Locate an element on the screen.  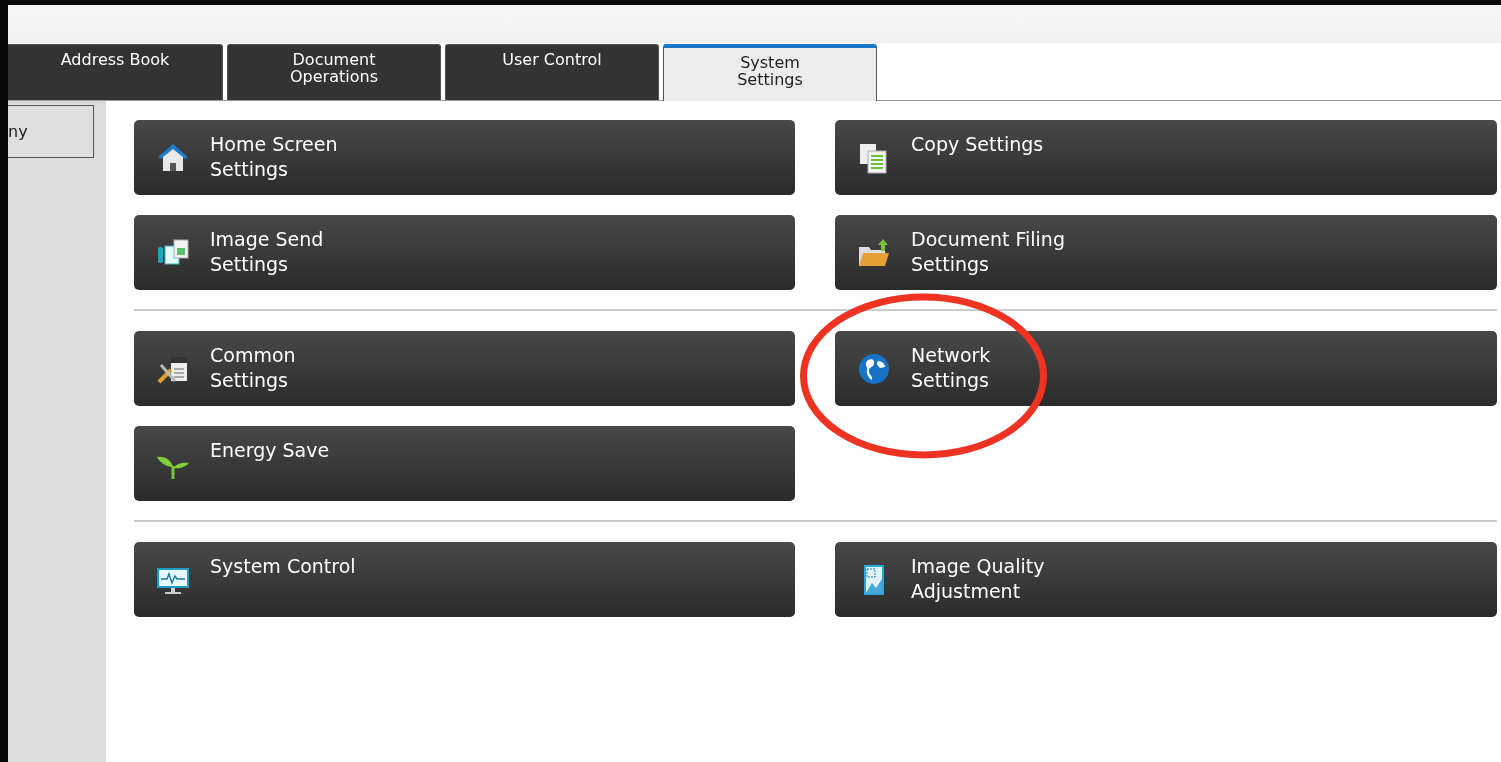
settings-button: System Control is located at coordinates (464, 579).